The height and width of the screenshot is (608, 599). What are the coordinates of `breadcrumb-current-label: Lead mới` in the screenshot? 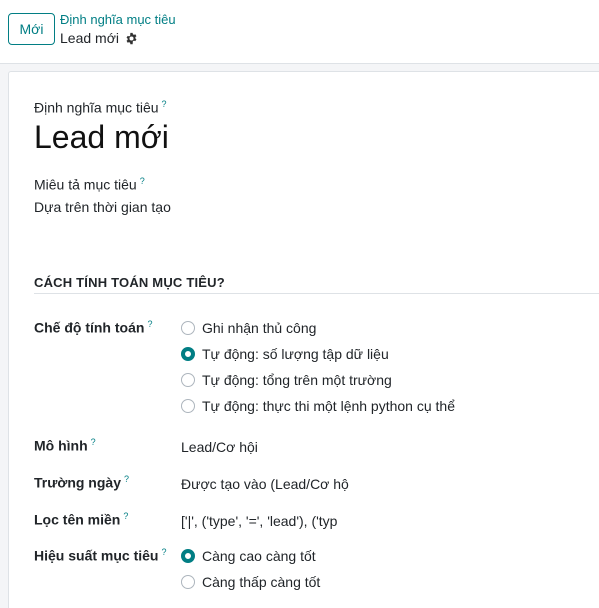 It's located at (89, 38).